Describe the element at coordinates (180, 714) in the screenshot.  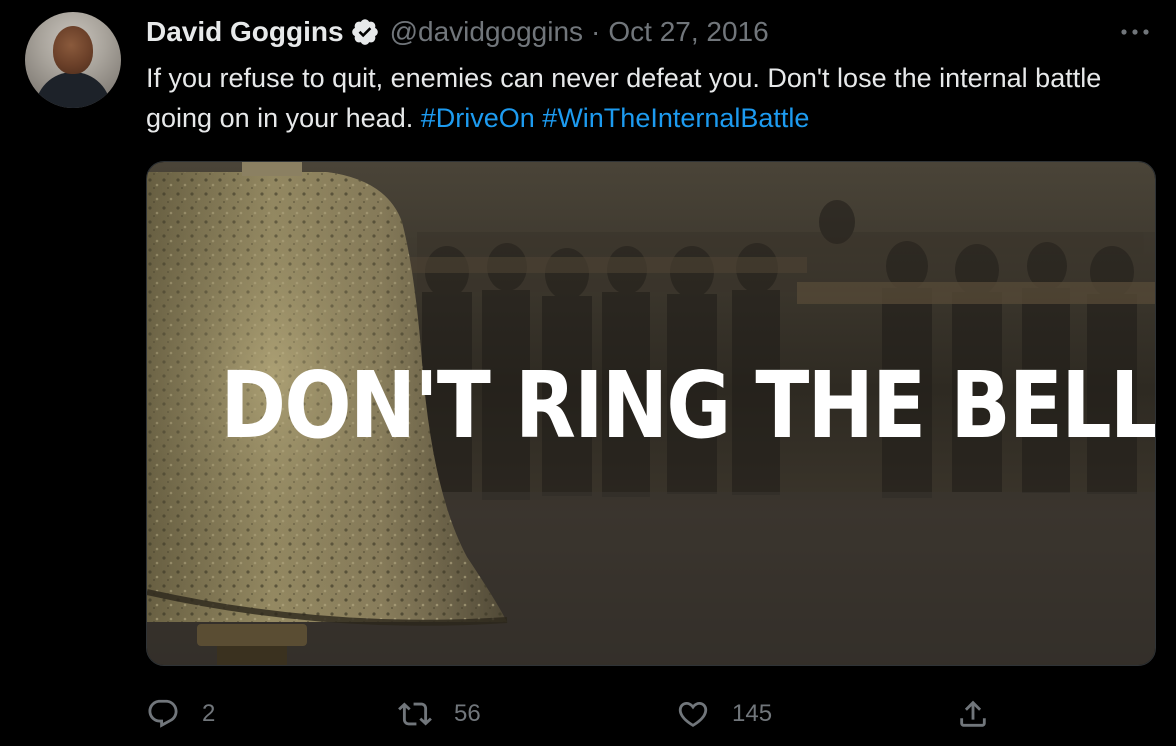
I see `reply-button: 2` at that location.